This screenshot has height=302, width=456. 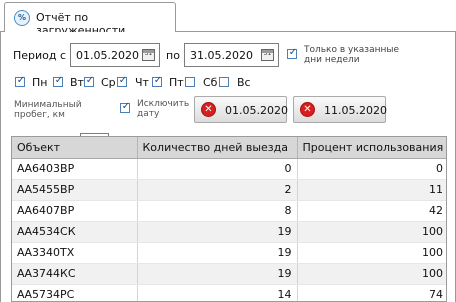 I want to click on weekday-checkbox-thu, so click(x=122, y=81).